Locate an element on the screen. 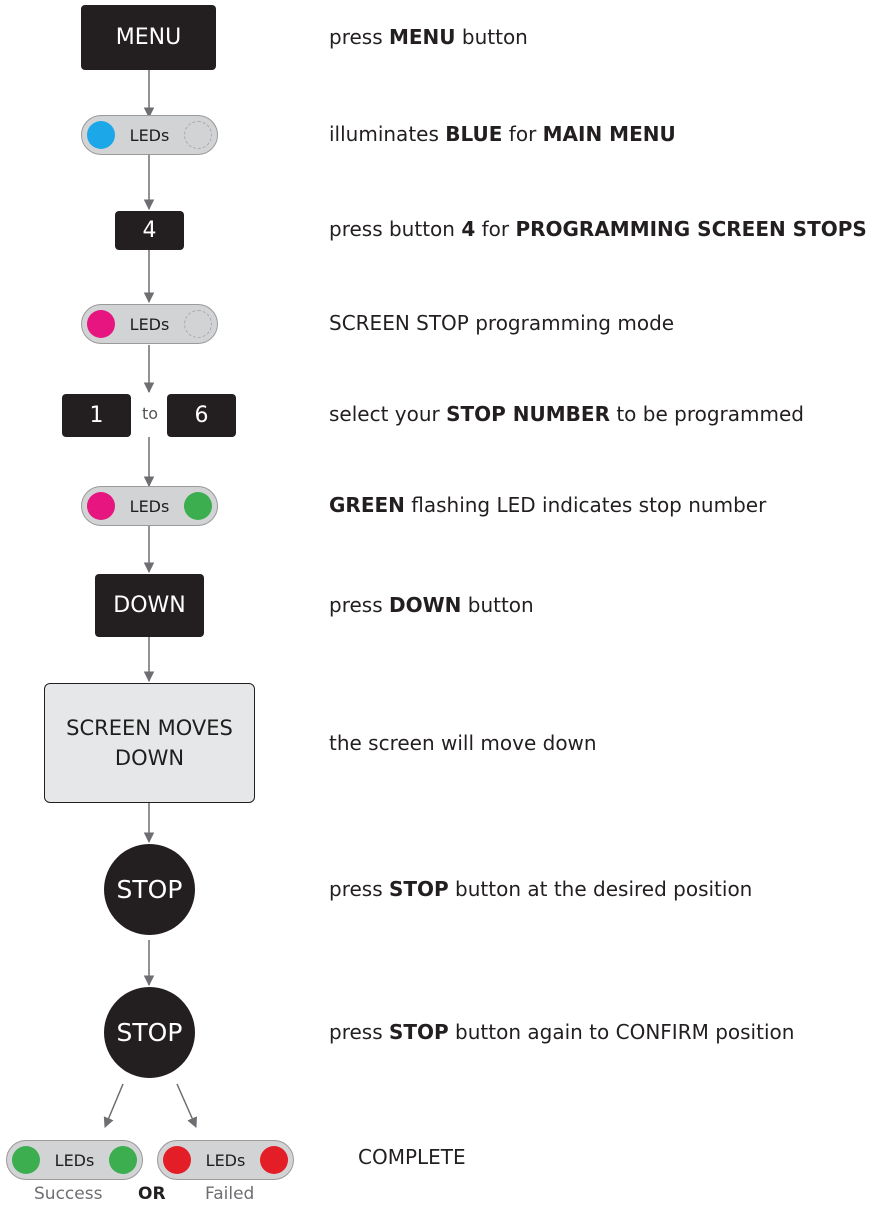  step-4-description: SCREEN STOP programming mode is located at coordinates (502, 323).